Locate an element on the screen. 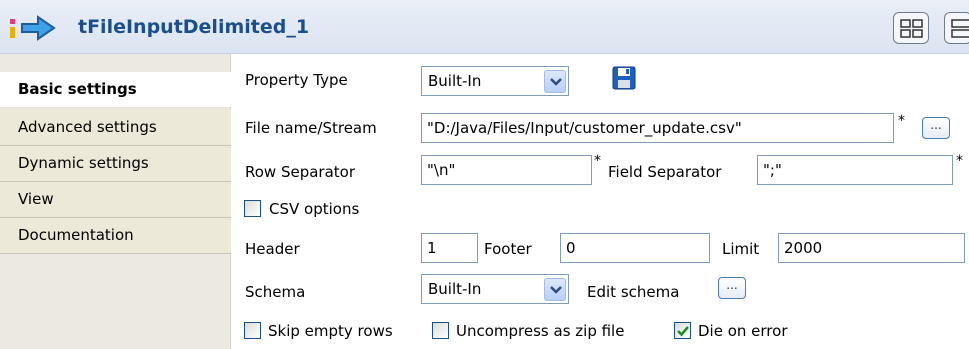 The height and width of the screenshot is (349, 969). schema-label: Schema is located at coordinates (275, 292).